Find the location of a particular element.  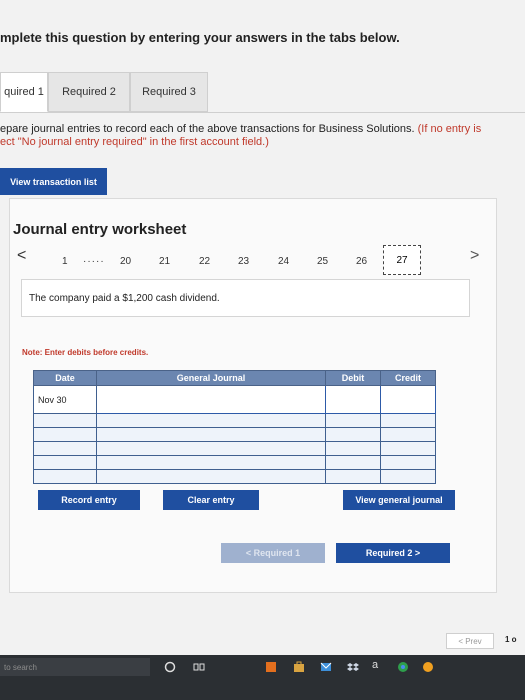

app-letter-icon: a is located at coordinates (375, 665).